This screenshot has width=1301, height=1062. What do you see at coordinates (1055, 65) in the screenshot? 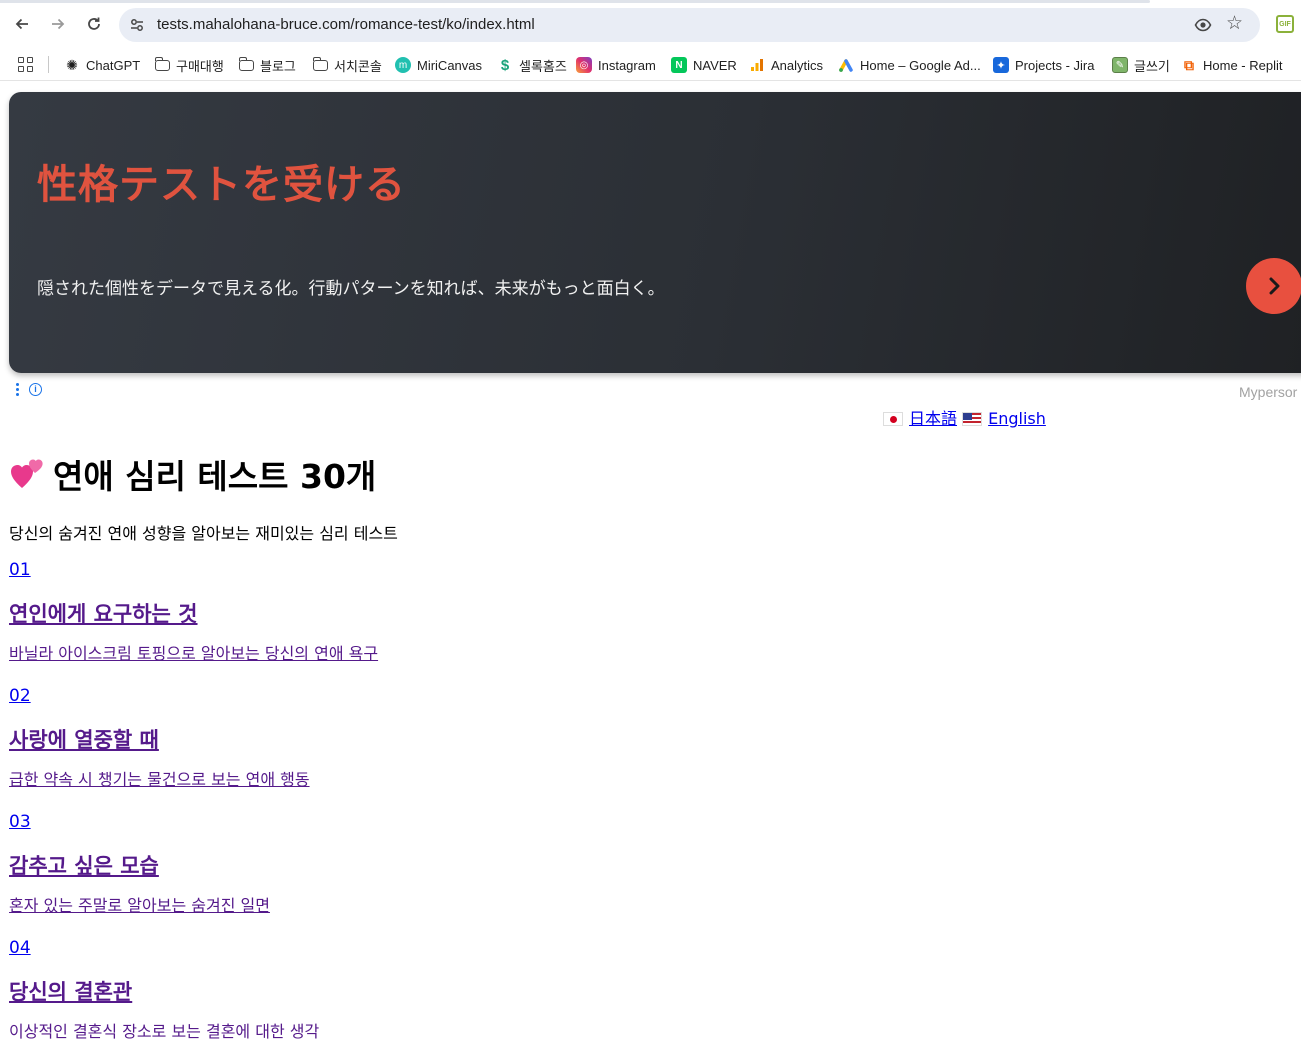
I see `bookmark-label: Projects - Jira` at bounding box center [1055, 65].